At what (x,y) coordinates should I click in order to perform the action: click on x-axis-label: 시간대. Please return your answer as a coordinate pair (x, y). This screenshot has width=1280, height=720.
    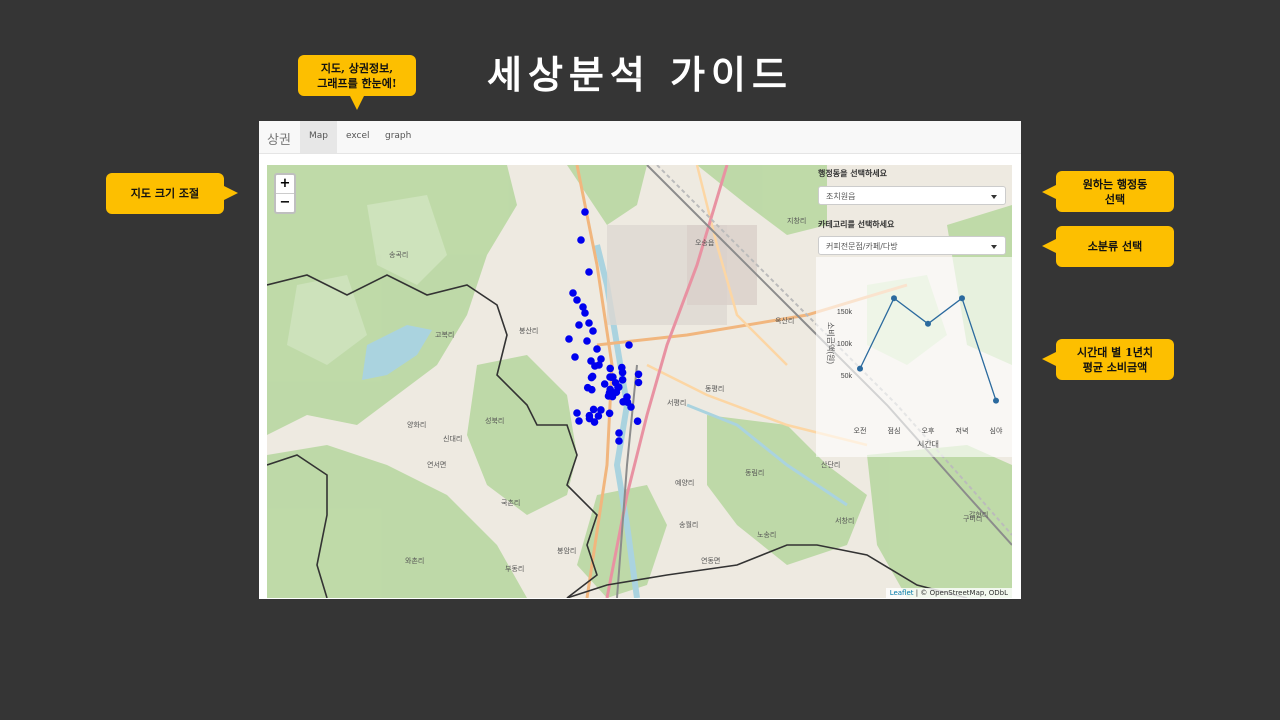
    Looking at the image, I should click on (928, 444).